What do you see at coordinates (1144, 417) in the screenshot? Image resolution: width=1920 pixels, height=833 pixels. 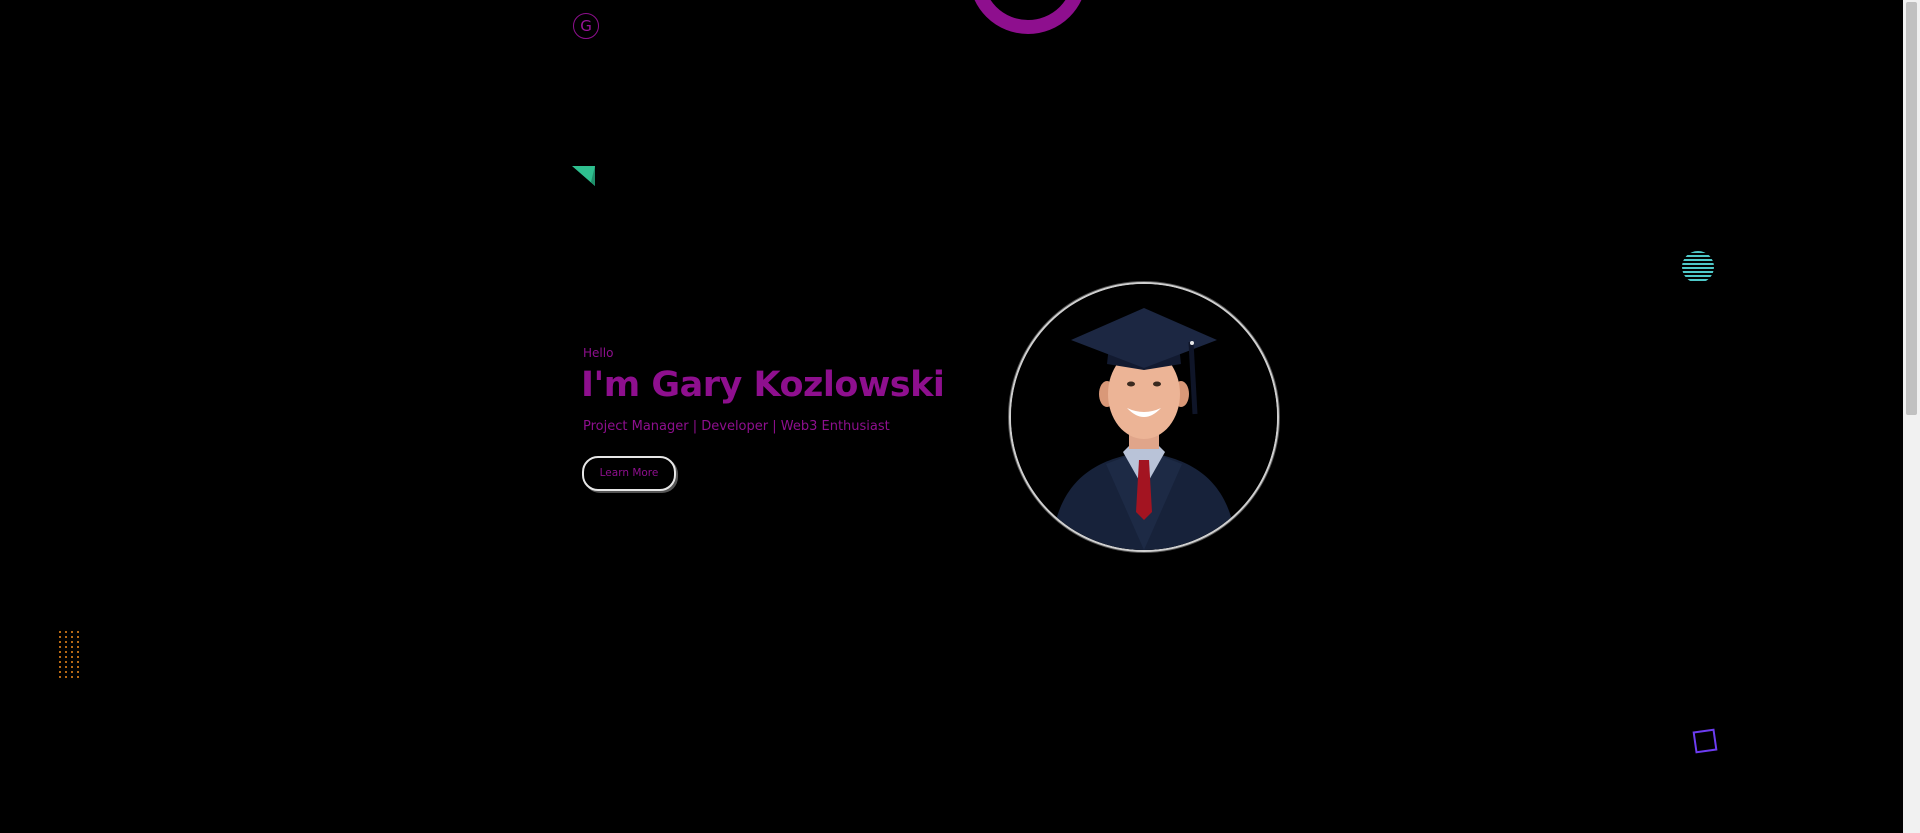 I see `profile-photo` at bounding box center [1144, 417].